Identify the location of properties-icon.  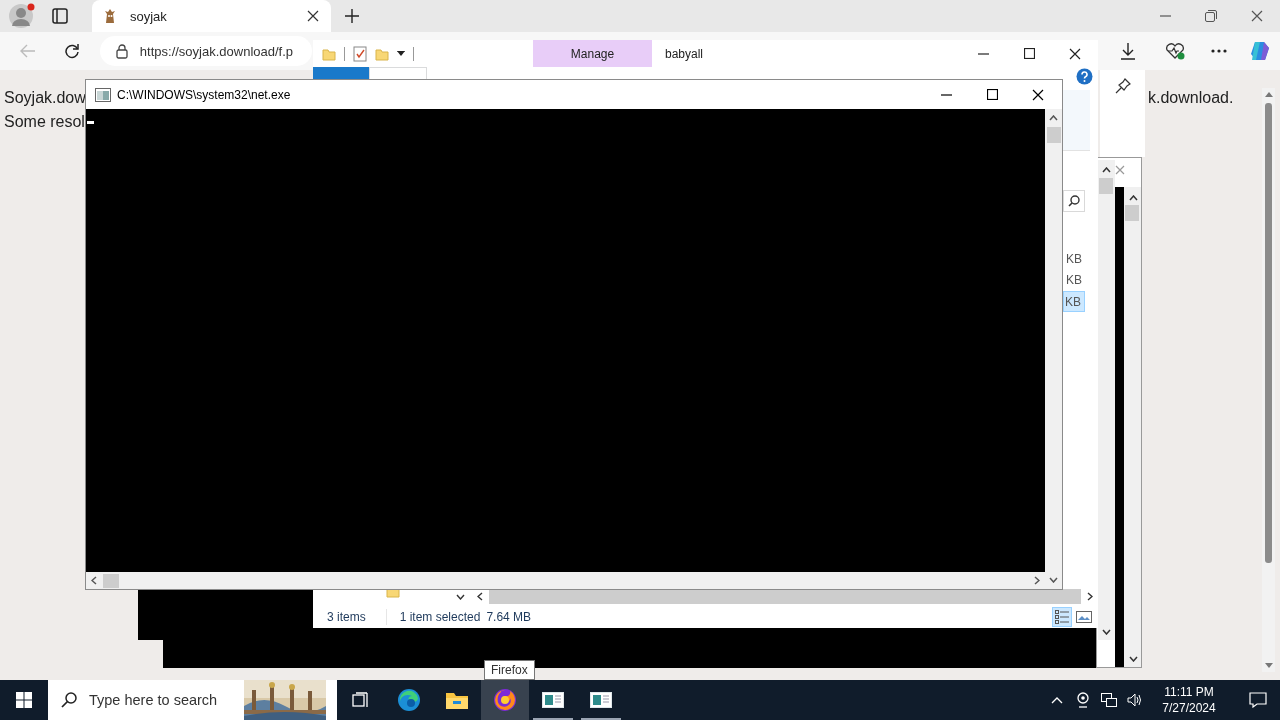
(360, 53).